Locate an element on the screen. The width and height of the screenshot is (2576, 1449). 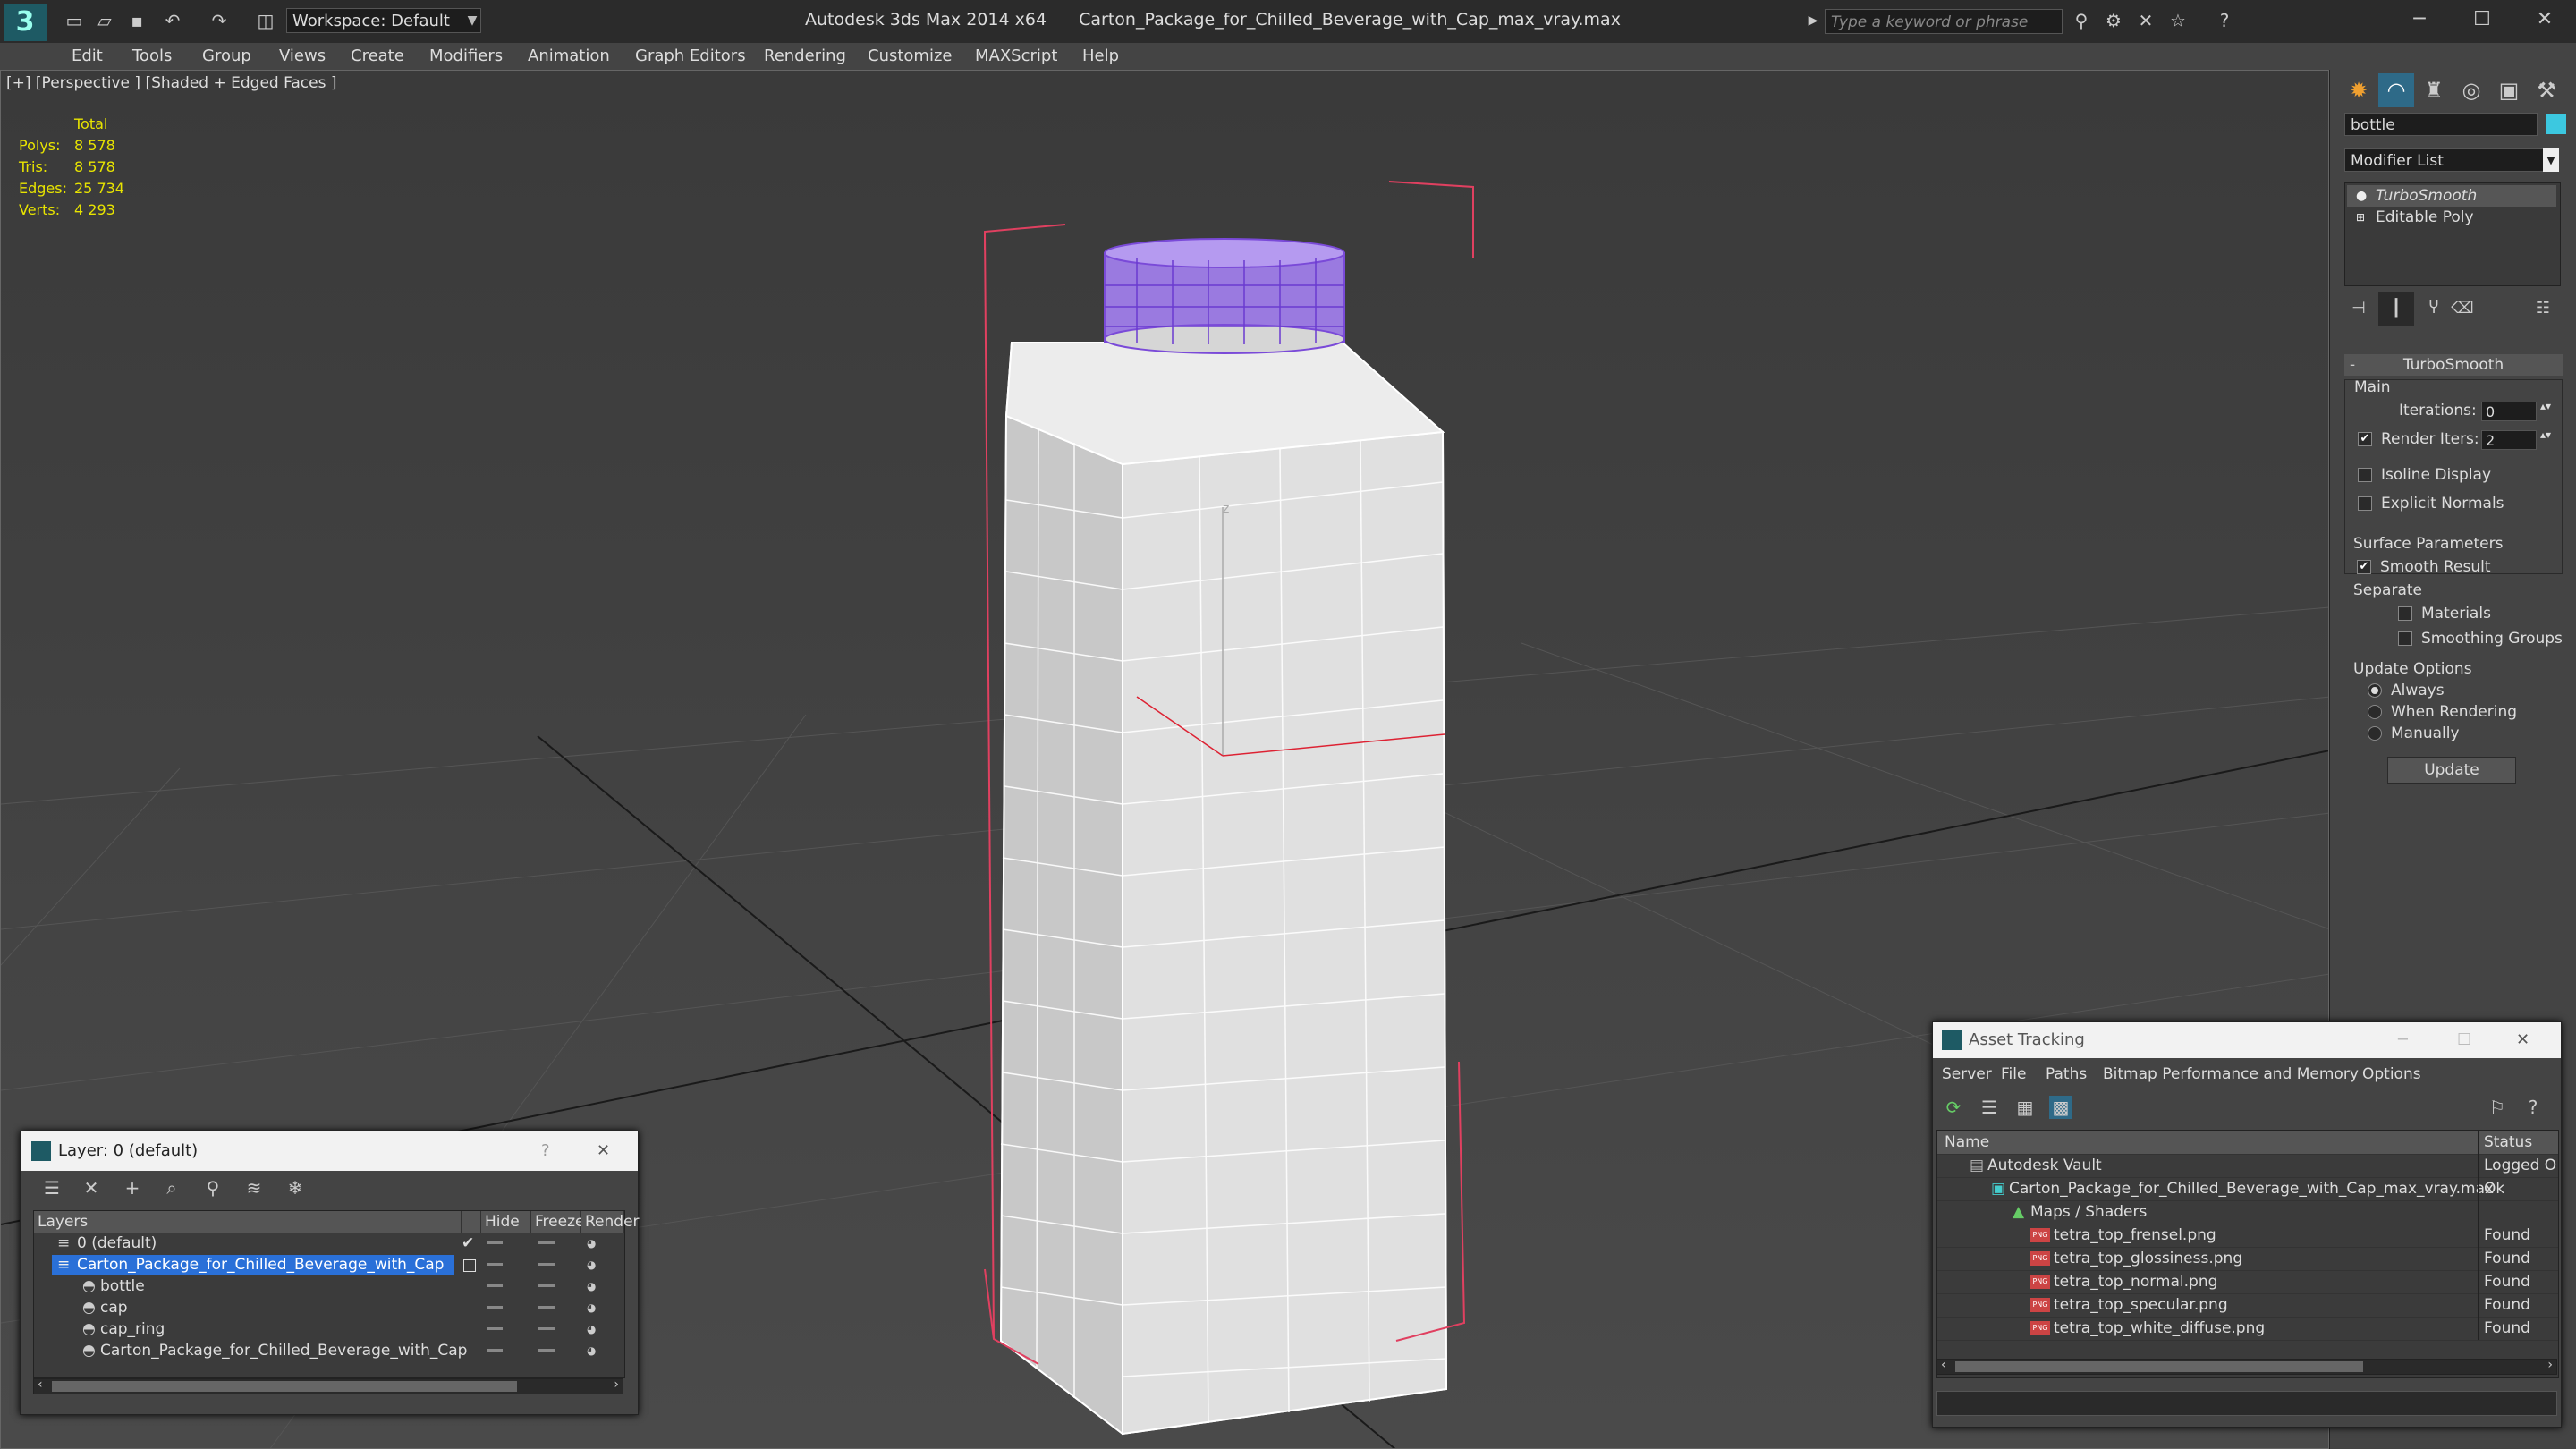
search-input: Type a keyword or phrase is located at coordinates (1944, 21).